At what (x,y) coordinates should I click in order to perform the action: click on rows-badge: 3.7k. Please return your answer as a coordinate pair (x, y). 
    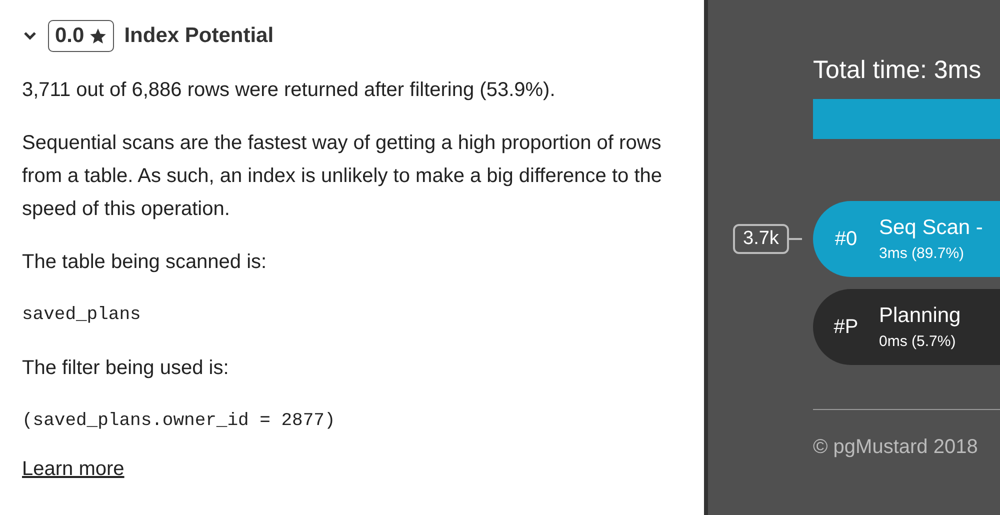
    Looking at the image, I should click on (761, 239).